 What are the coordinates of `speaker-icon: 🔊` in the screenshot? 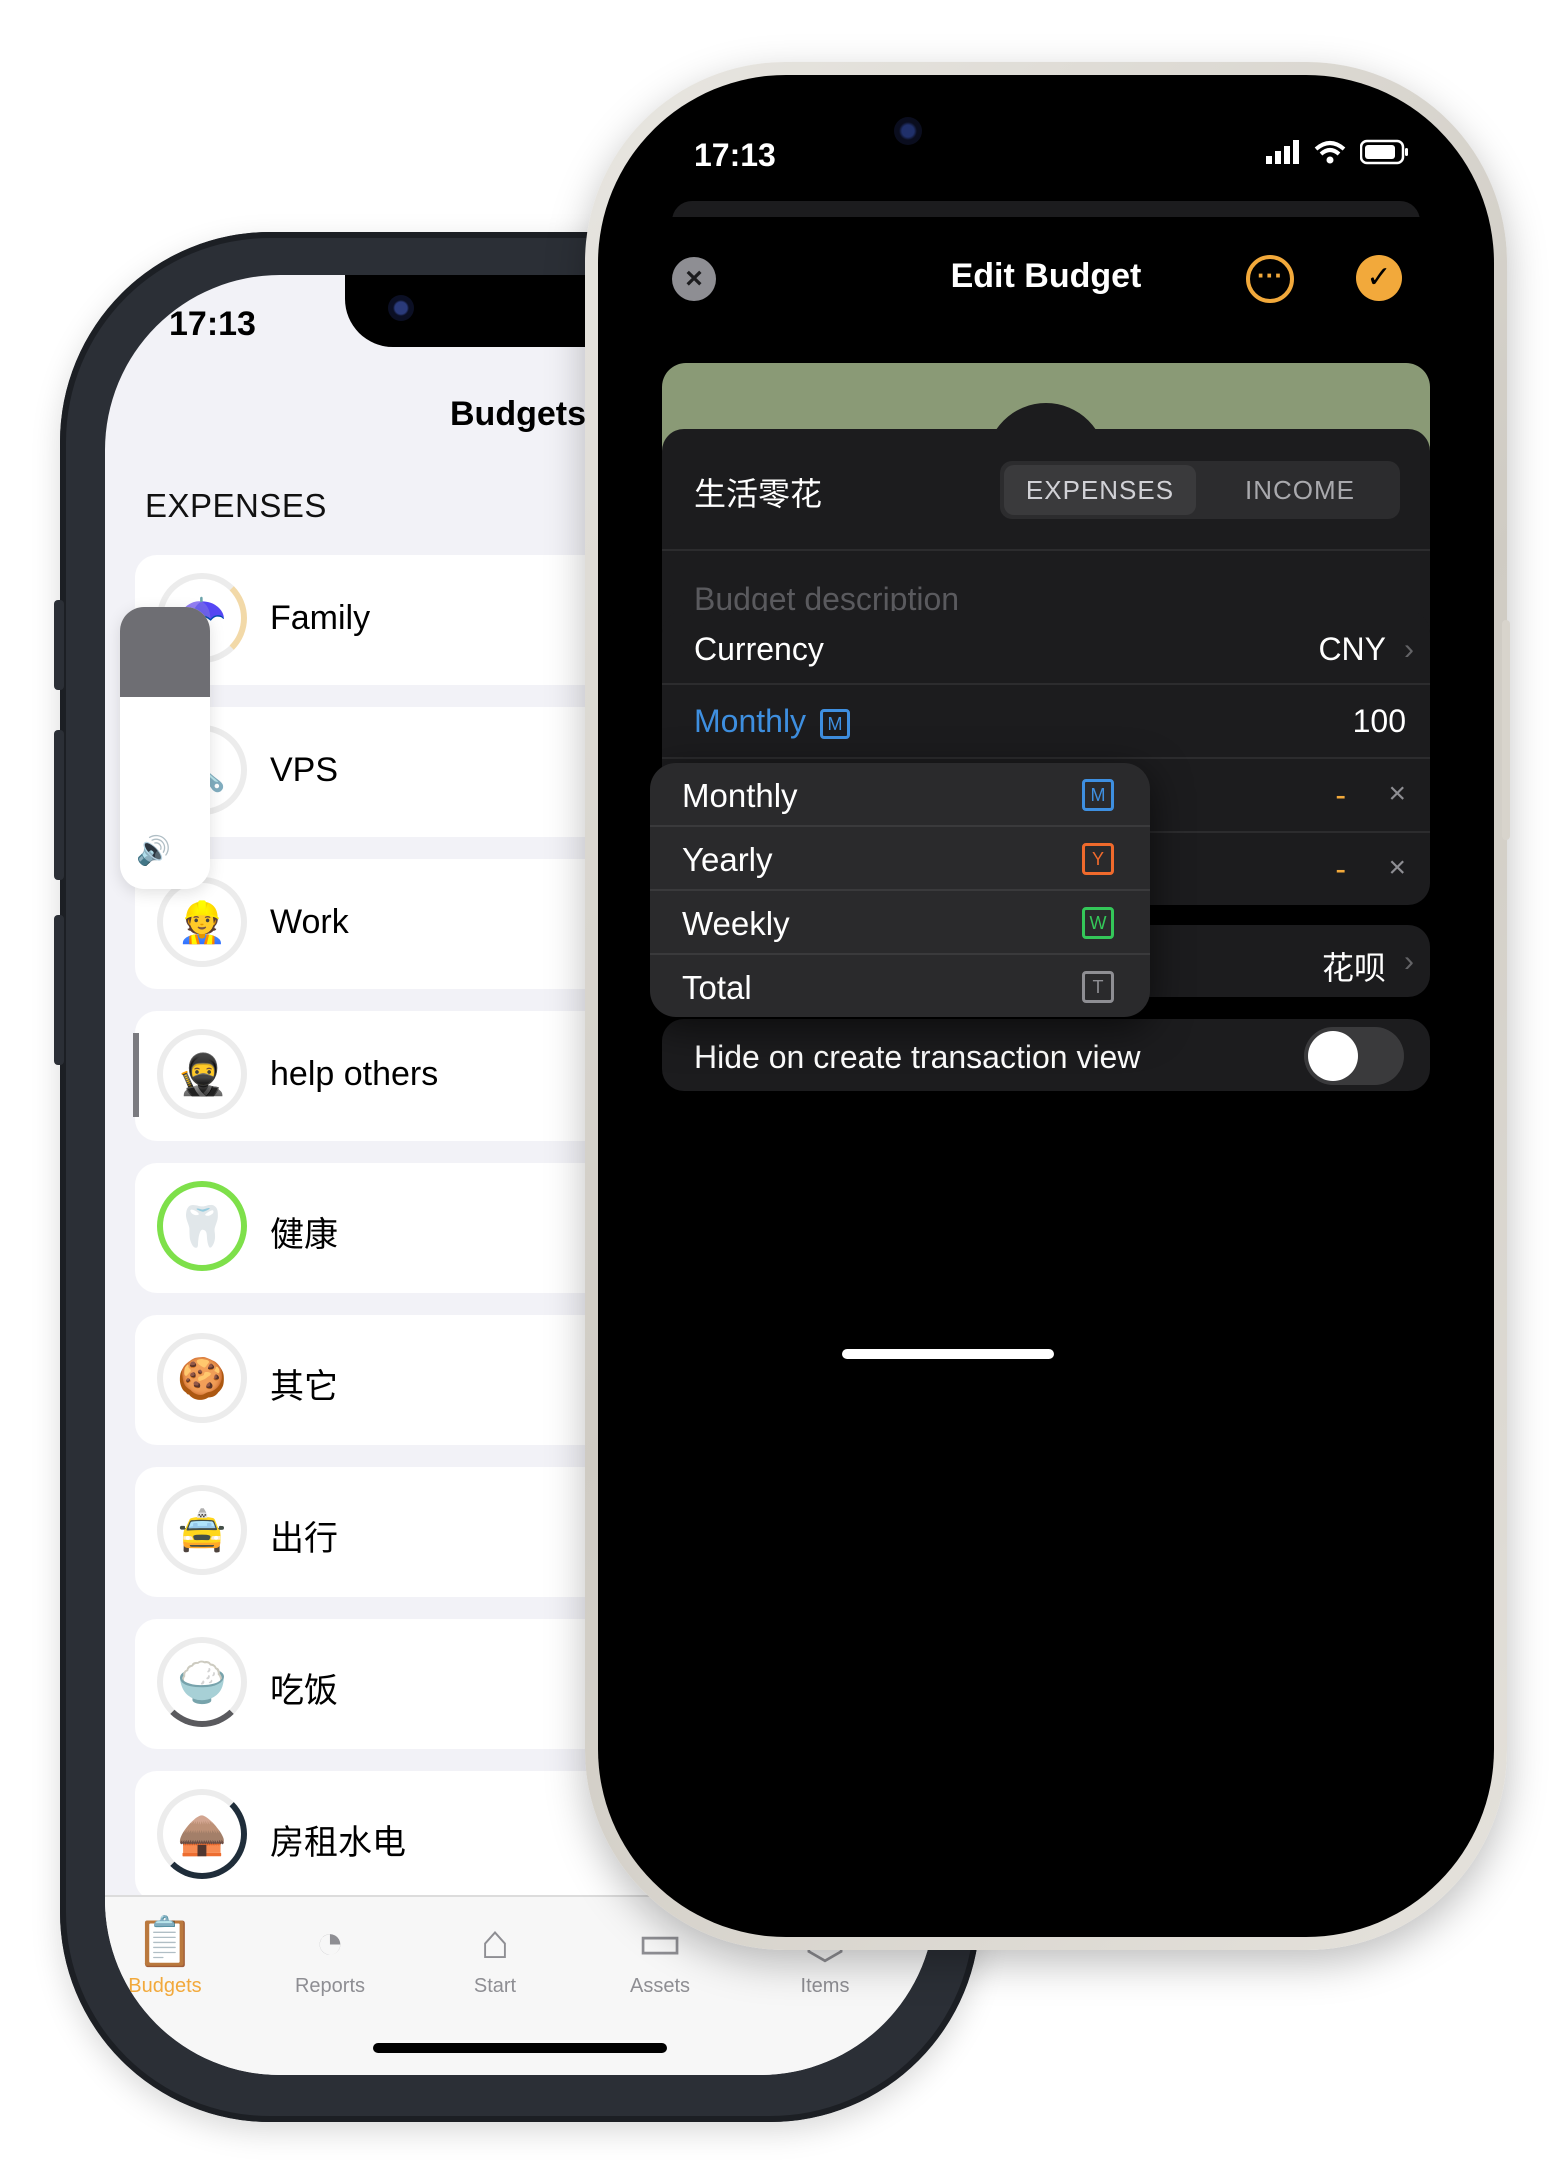 It's located at (153, 850).